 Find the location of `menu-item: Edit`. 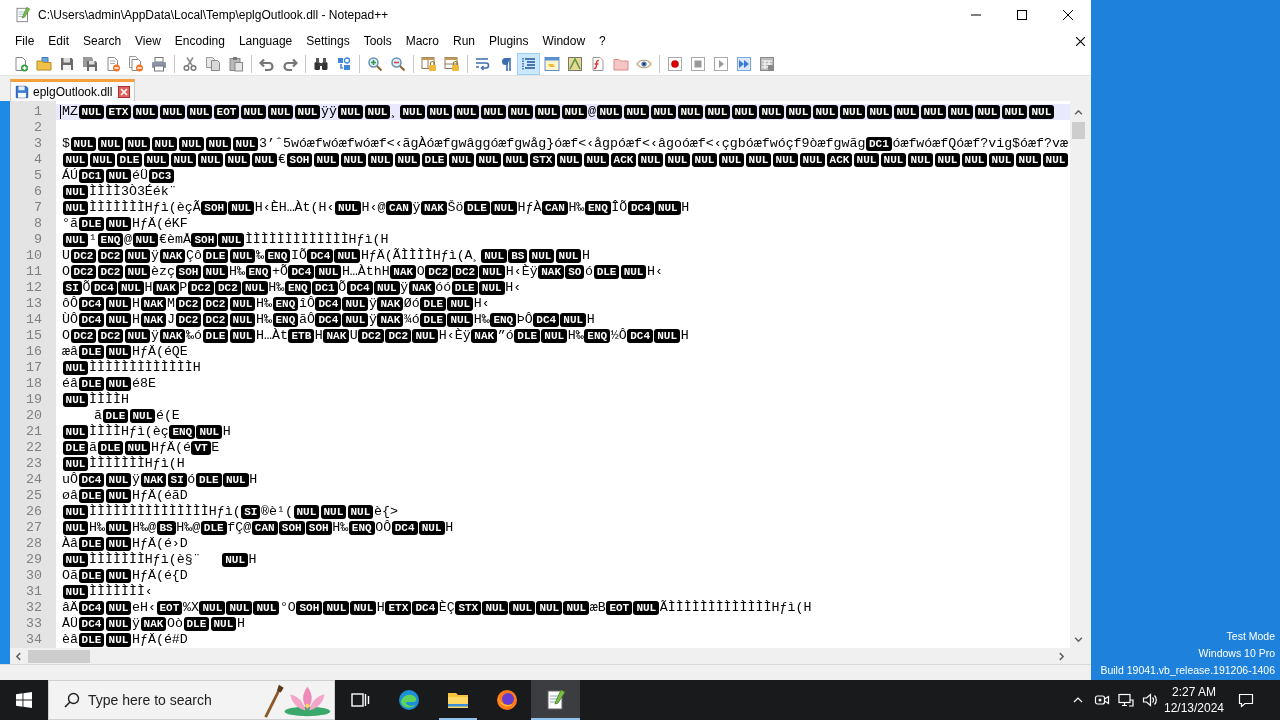

menu-item: Edit is located at coordinates (59, 41).